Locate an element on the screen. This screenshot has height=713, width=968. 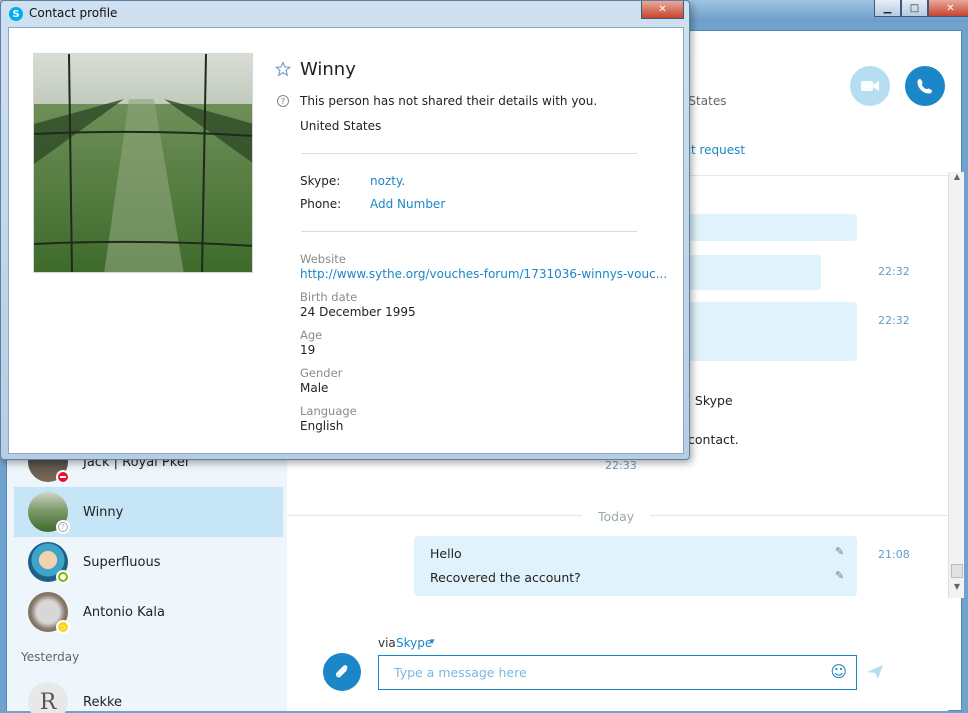
avatar: R is located at coordinates (48, 697).